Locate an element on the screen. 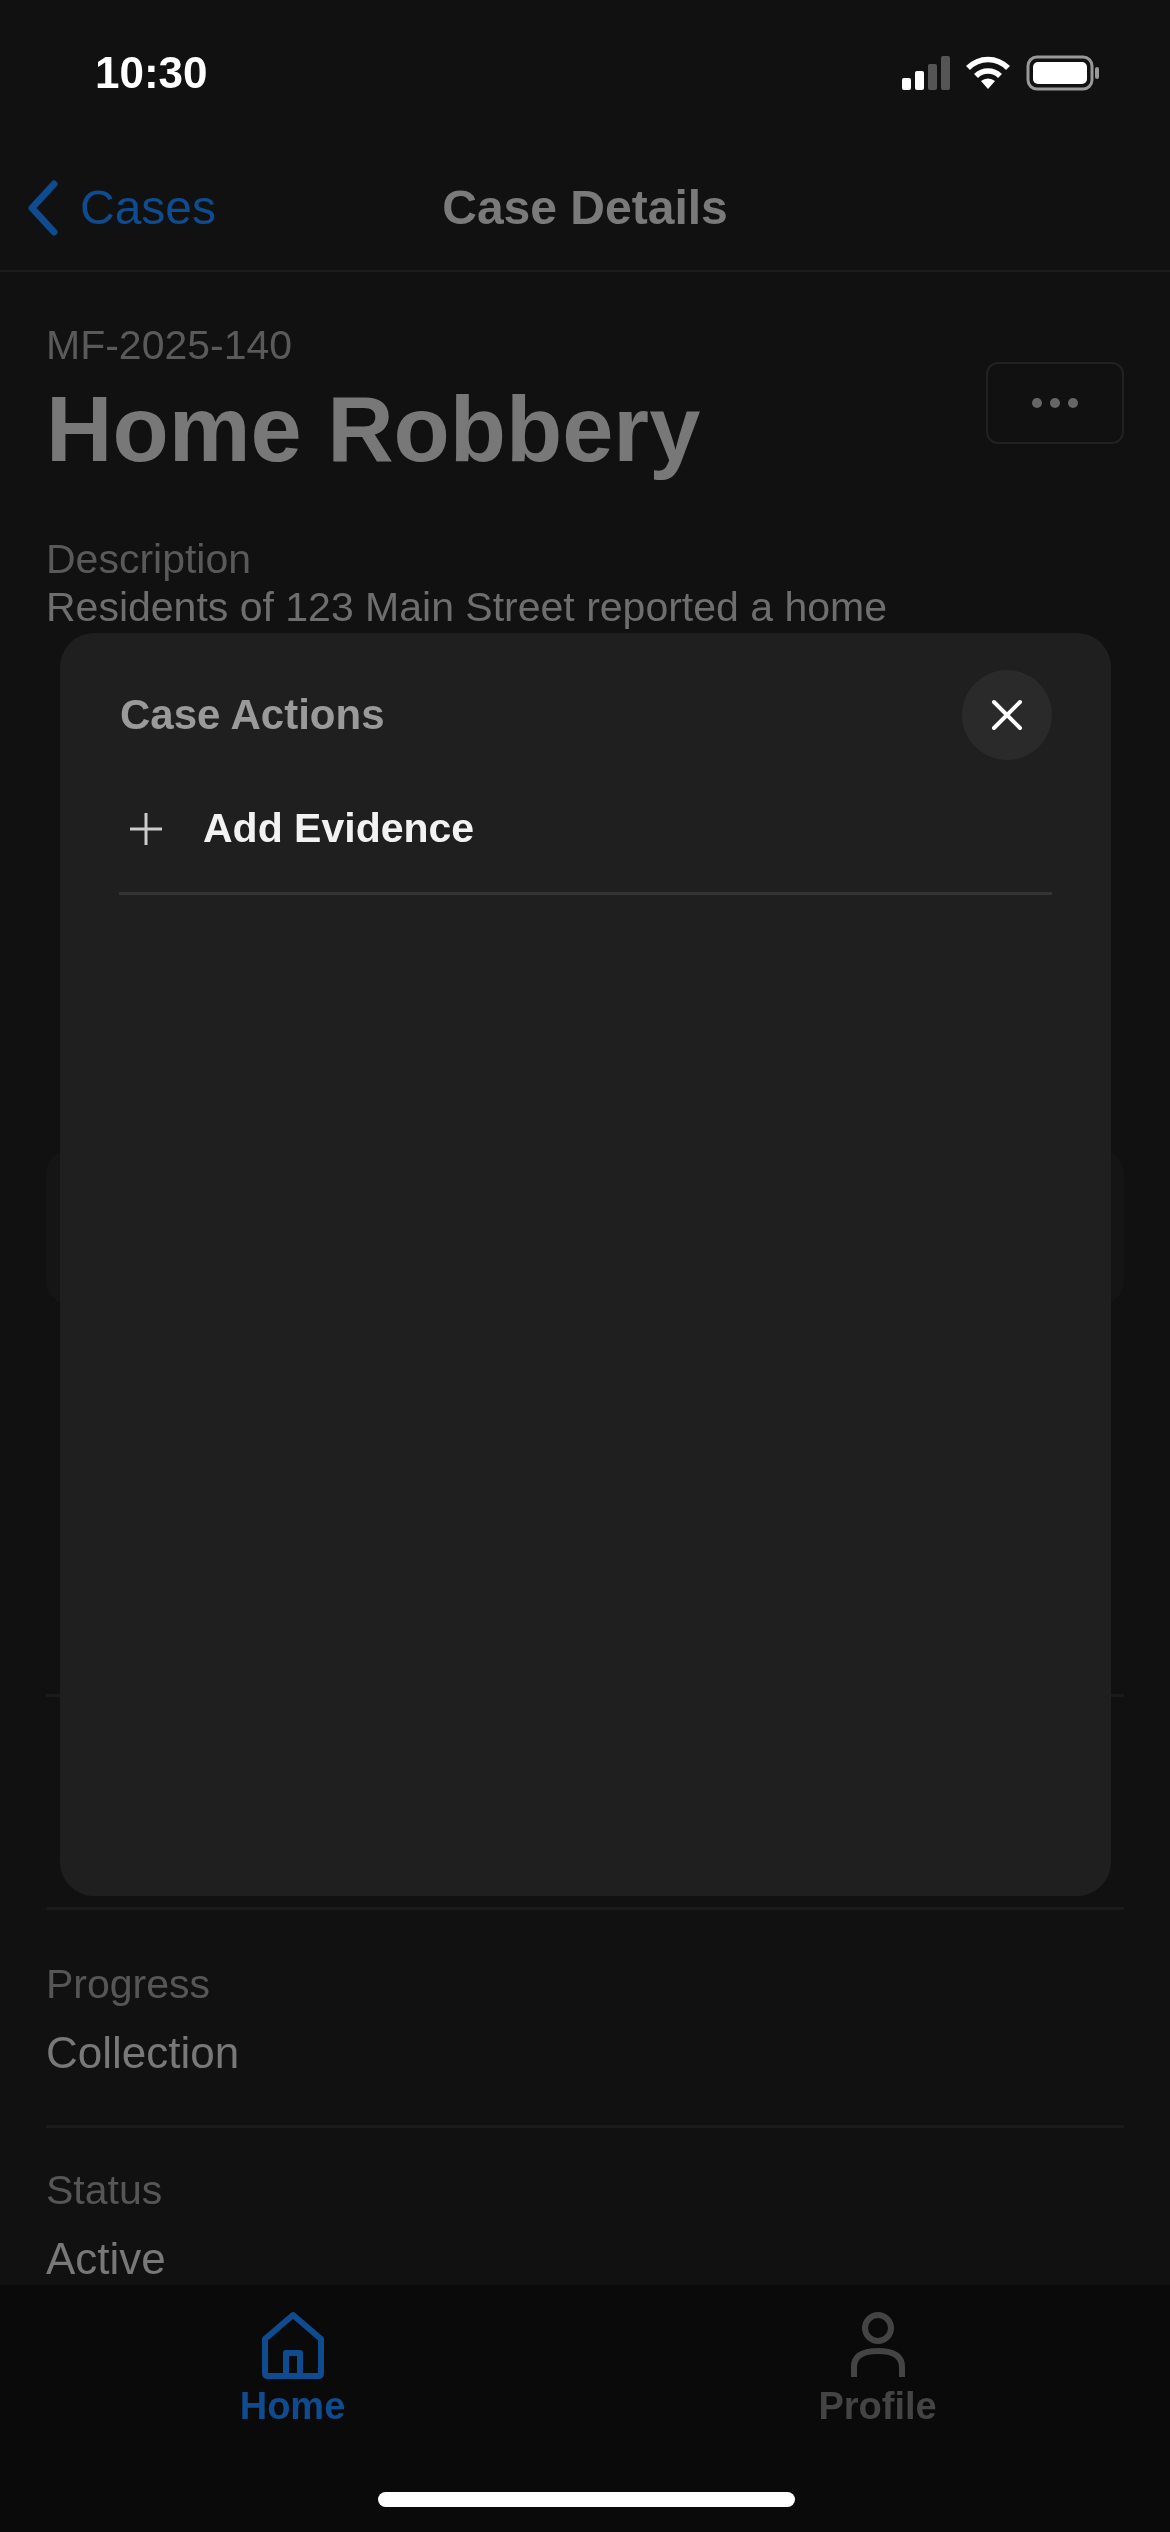 The image size is (1170, 2532). wifi-icon is located at coordinates (988, 72).